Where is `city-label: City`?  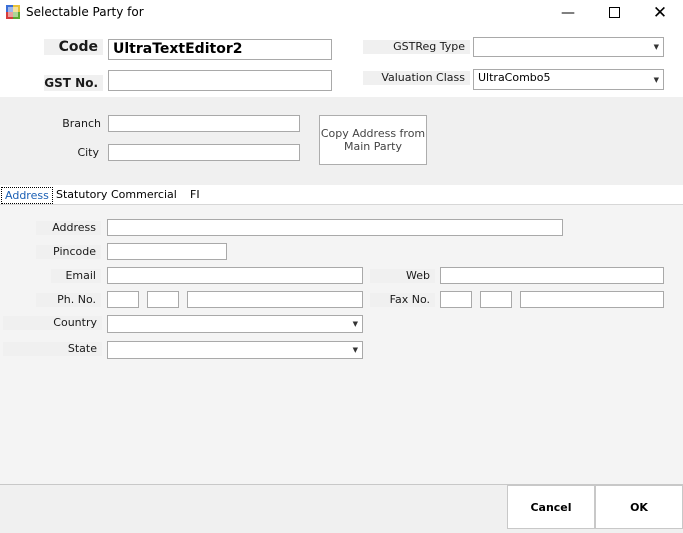
city-label: City is located at coordinates (88, 152).